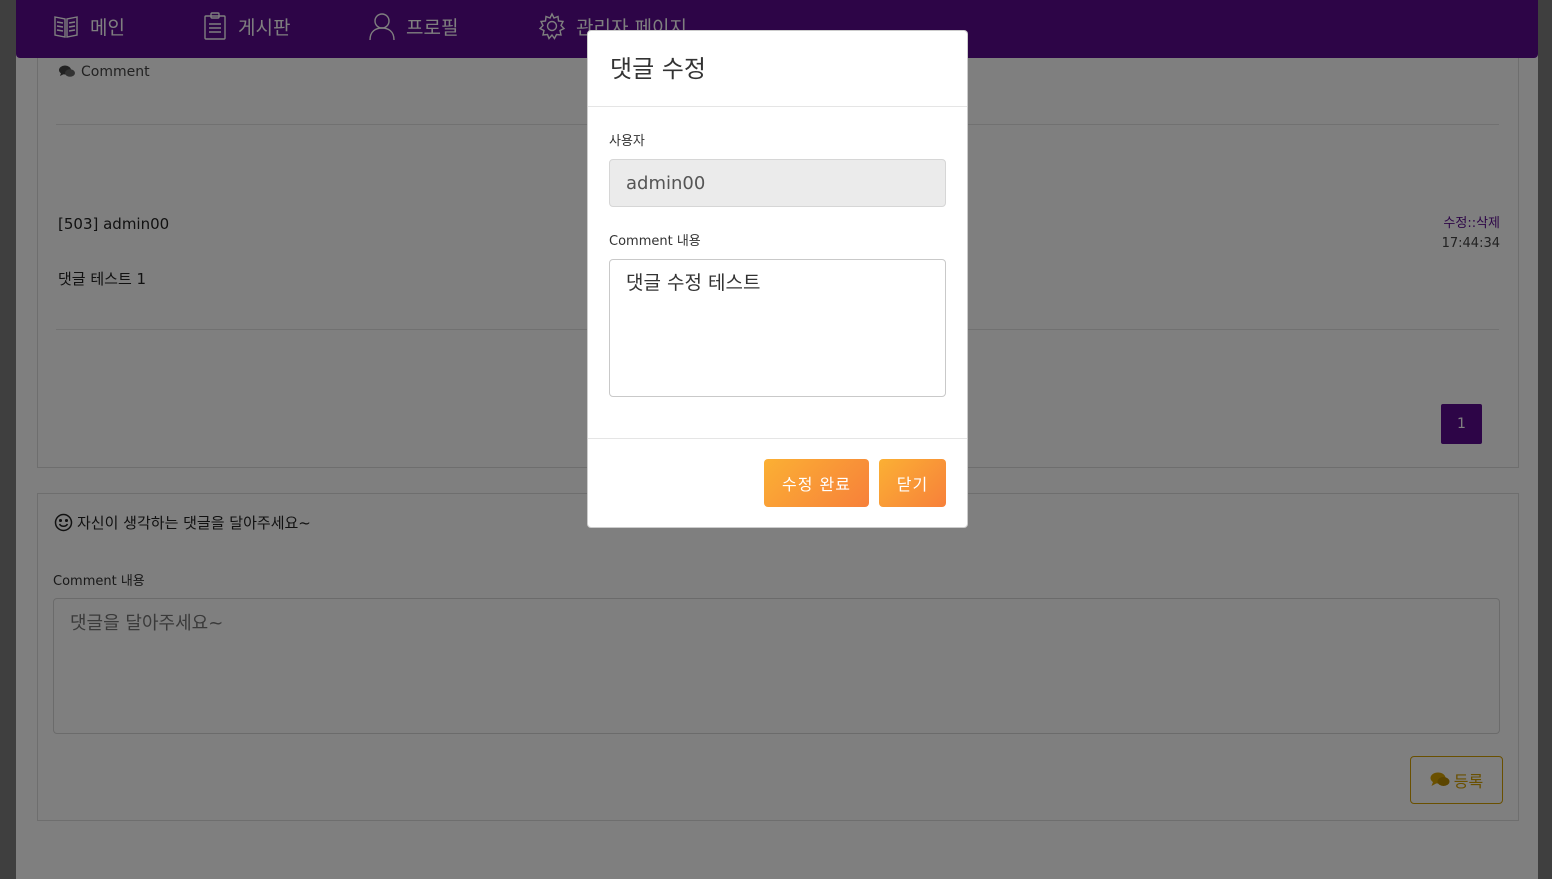 Image resolution: width=1552 pixels, height=879 pixels. Describe the element at coordinates (655, 241) in the screenshot. I see `modal-content-label: Comment 내용` at that location.